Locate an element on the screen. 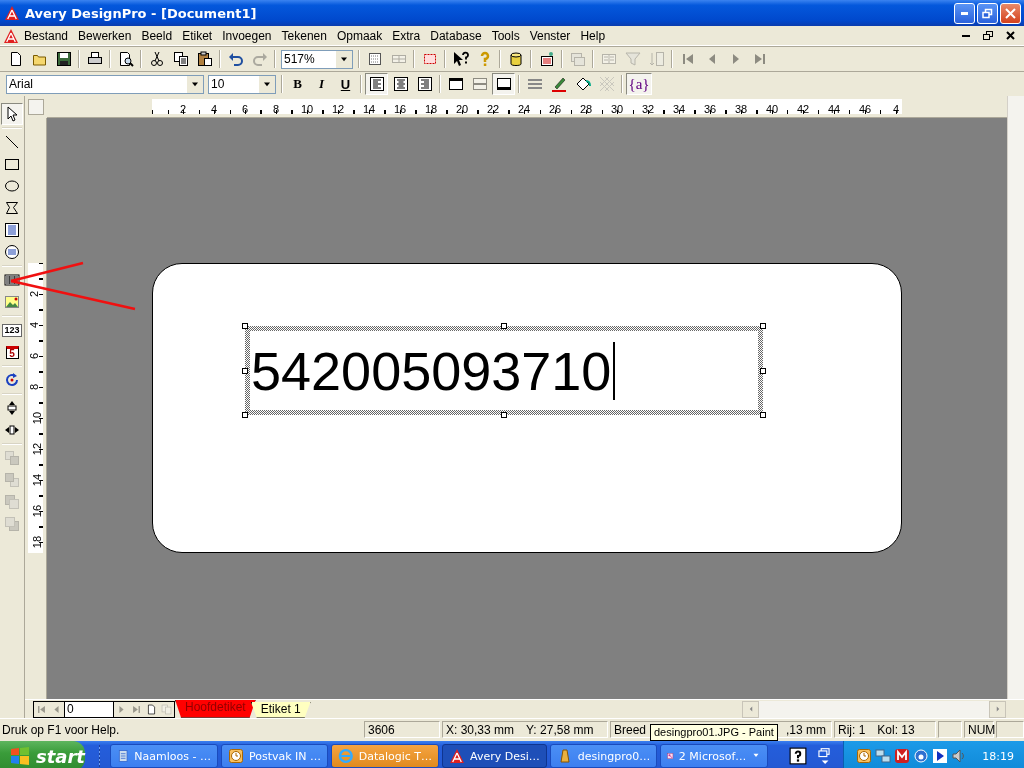 The height and width of the screenshot is (768, 1024). ruler-label: 20 is located at coordinates (462, 109).